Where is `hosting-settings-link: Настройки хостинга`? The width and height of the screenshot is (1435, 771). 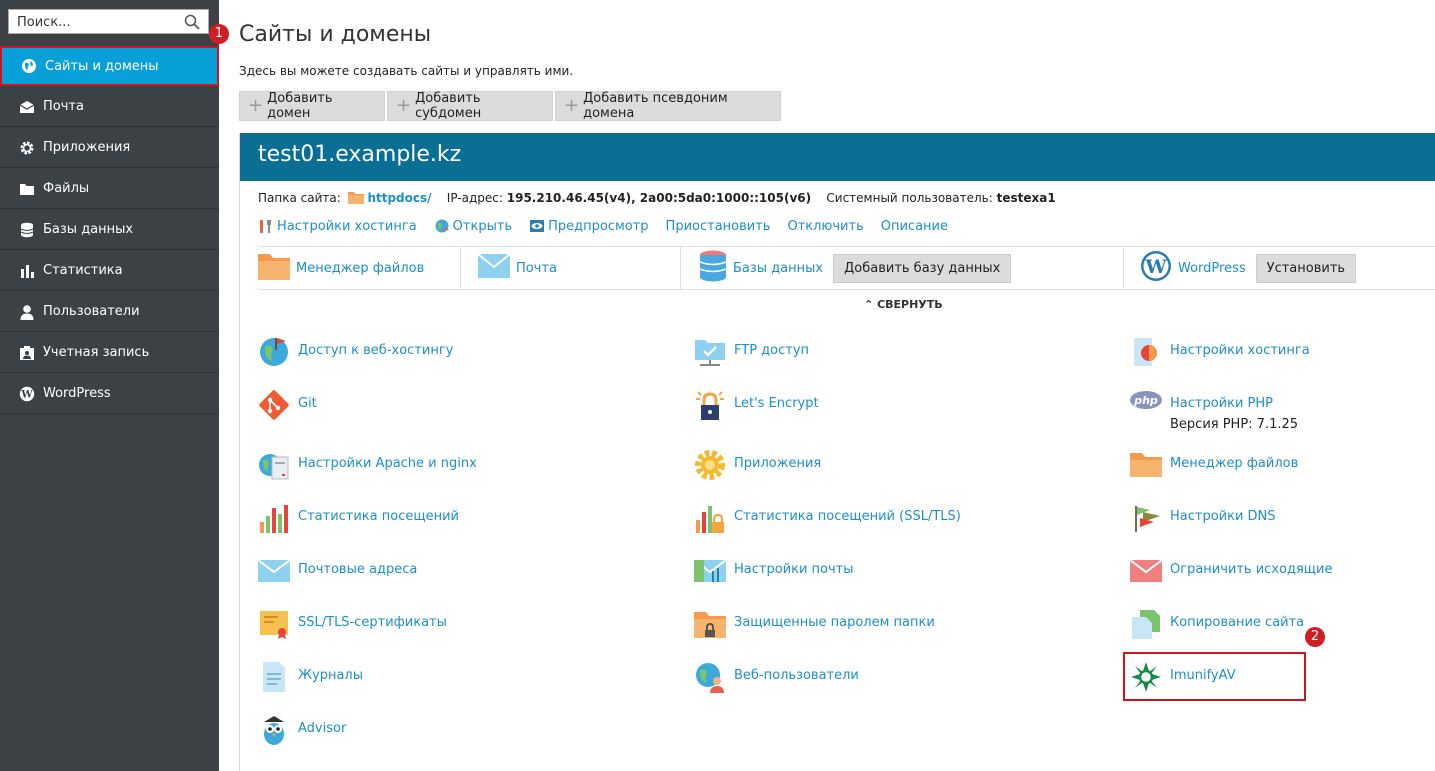
hosting-settings-link: Настройки хостинга is located at coordinates (337, 226).